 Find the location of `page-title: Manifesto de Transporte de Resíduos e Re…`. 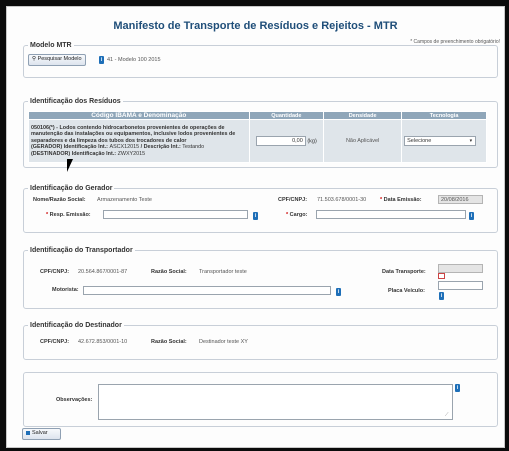

page-title: Manifesto de Transporte de Resíduos e Re… is located at coordinates (255, 26).